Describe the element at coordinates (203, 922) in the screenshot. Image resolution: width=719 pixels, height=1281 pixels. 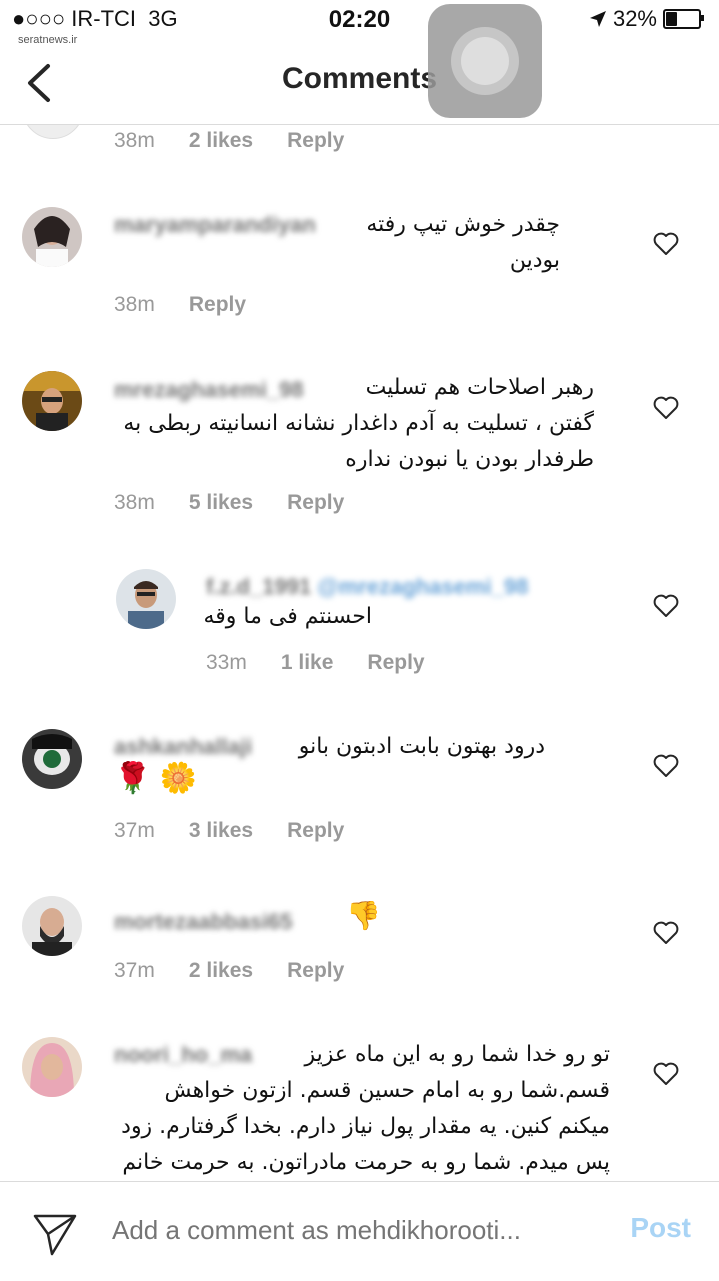
I see `comment-username: mortezaabbasi65` at that location.